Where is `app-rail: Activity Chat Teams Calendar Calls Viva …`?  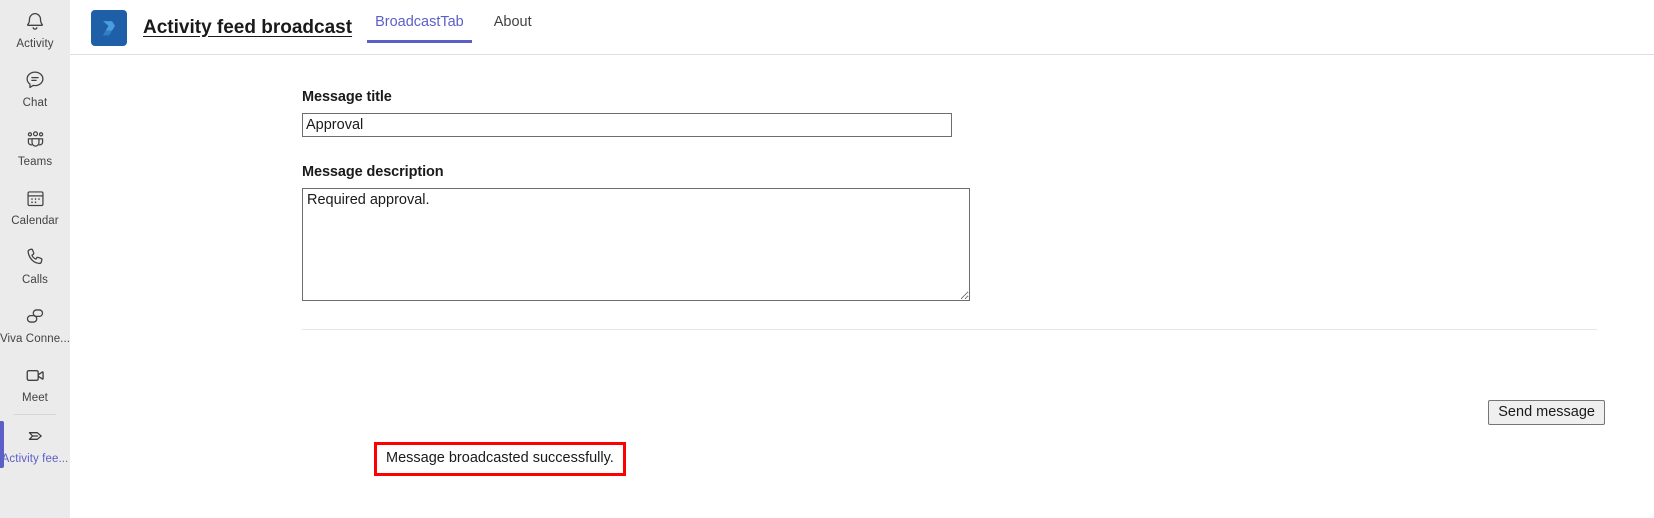
app-rail: Activity Chat Teams Calendar Calls Viva … is located at coordinates (35, 259).